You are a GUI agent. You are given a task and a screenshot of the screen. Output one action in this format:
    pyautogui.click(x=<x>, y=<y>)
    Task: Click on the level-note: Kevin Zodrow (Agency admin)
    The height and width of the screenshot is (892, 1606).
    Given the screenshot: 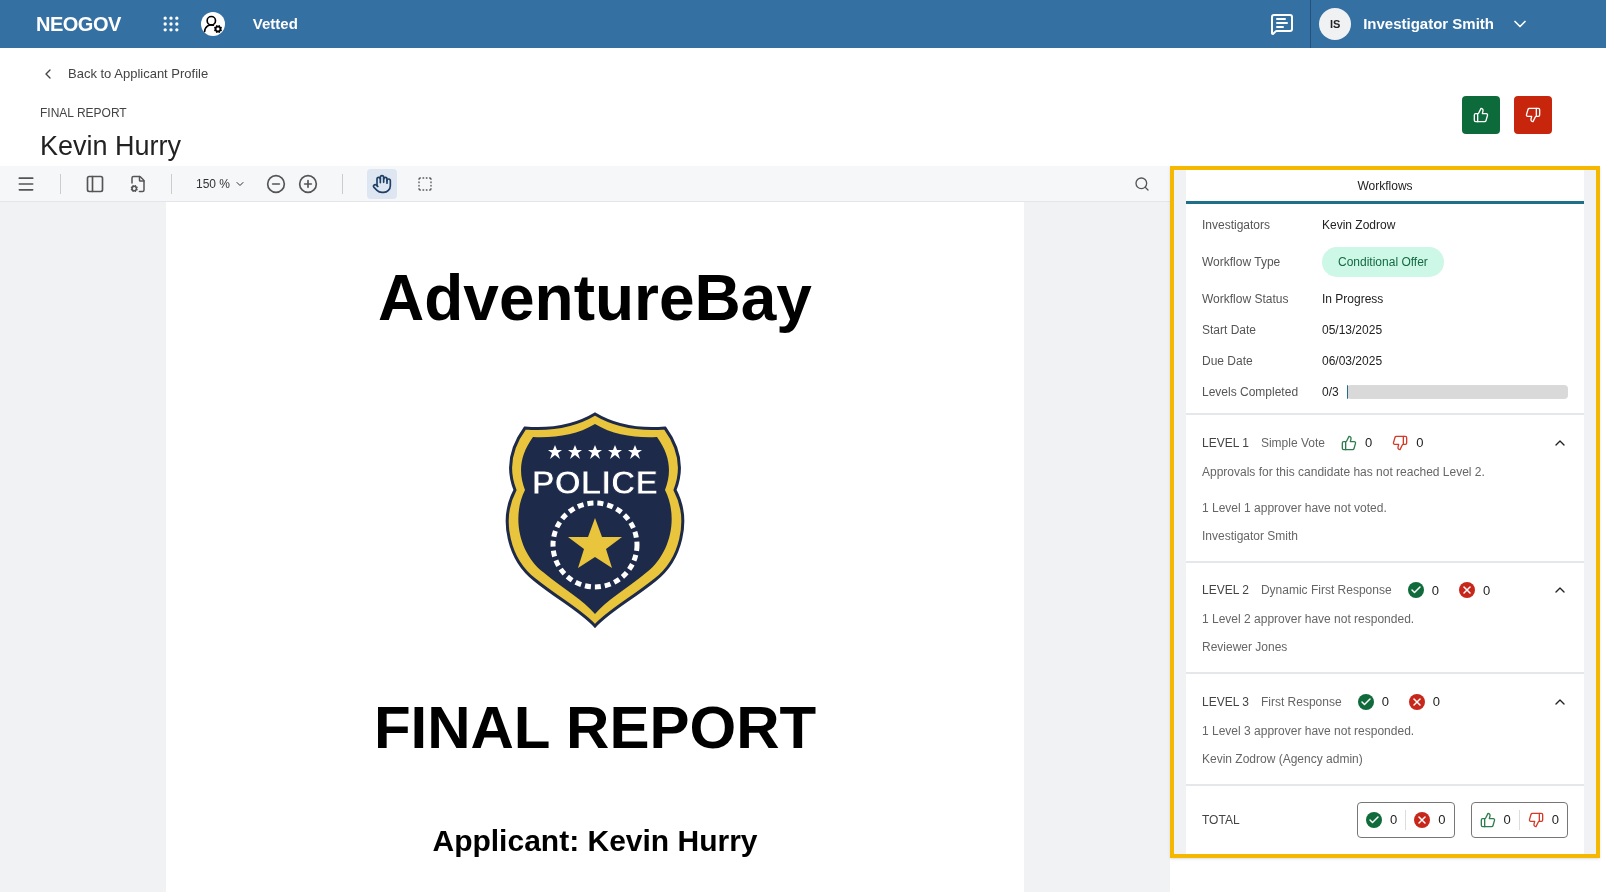 What is the action you would take?
    pyautogui.click(x=1283, y=759)
    